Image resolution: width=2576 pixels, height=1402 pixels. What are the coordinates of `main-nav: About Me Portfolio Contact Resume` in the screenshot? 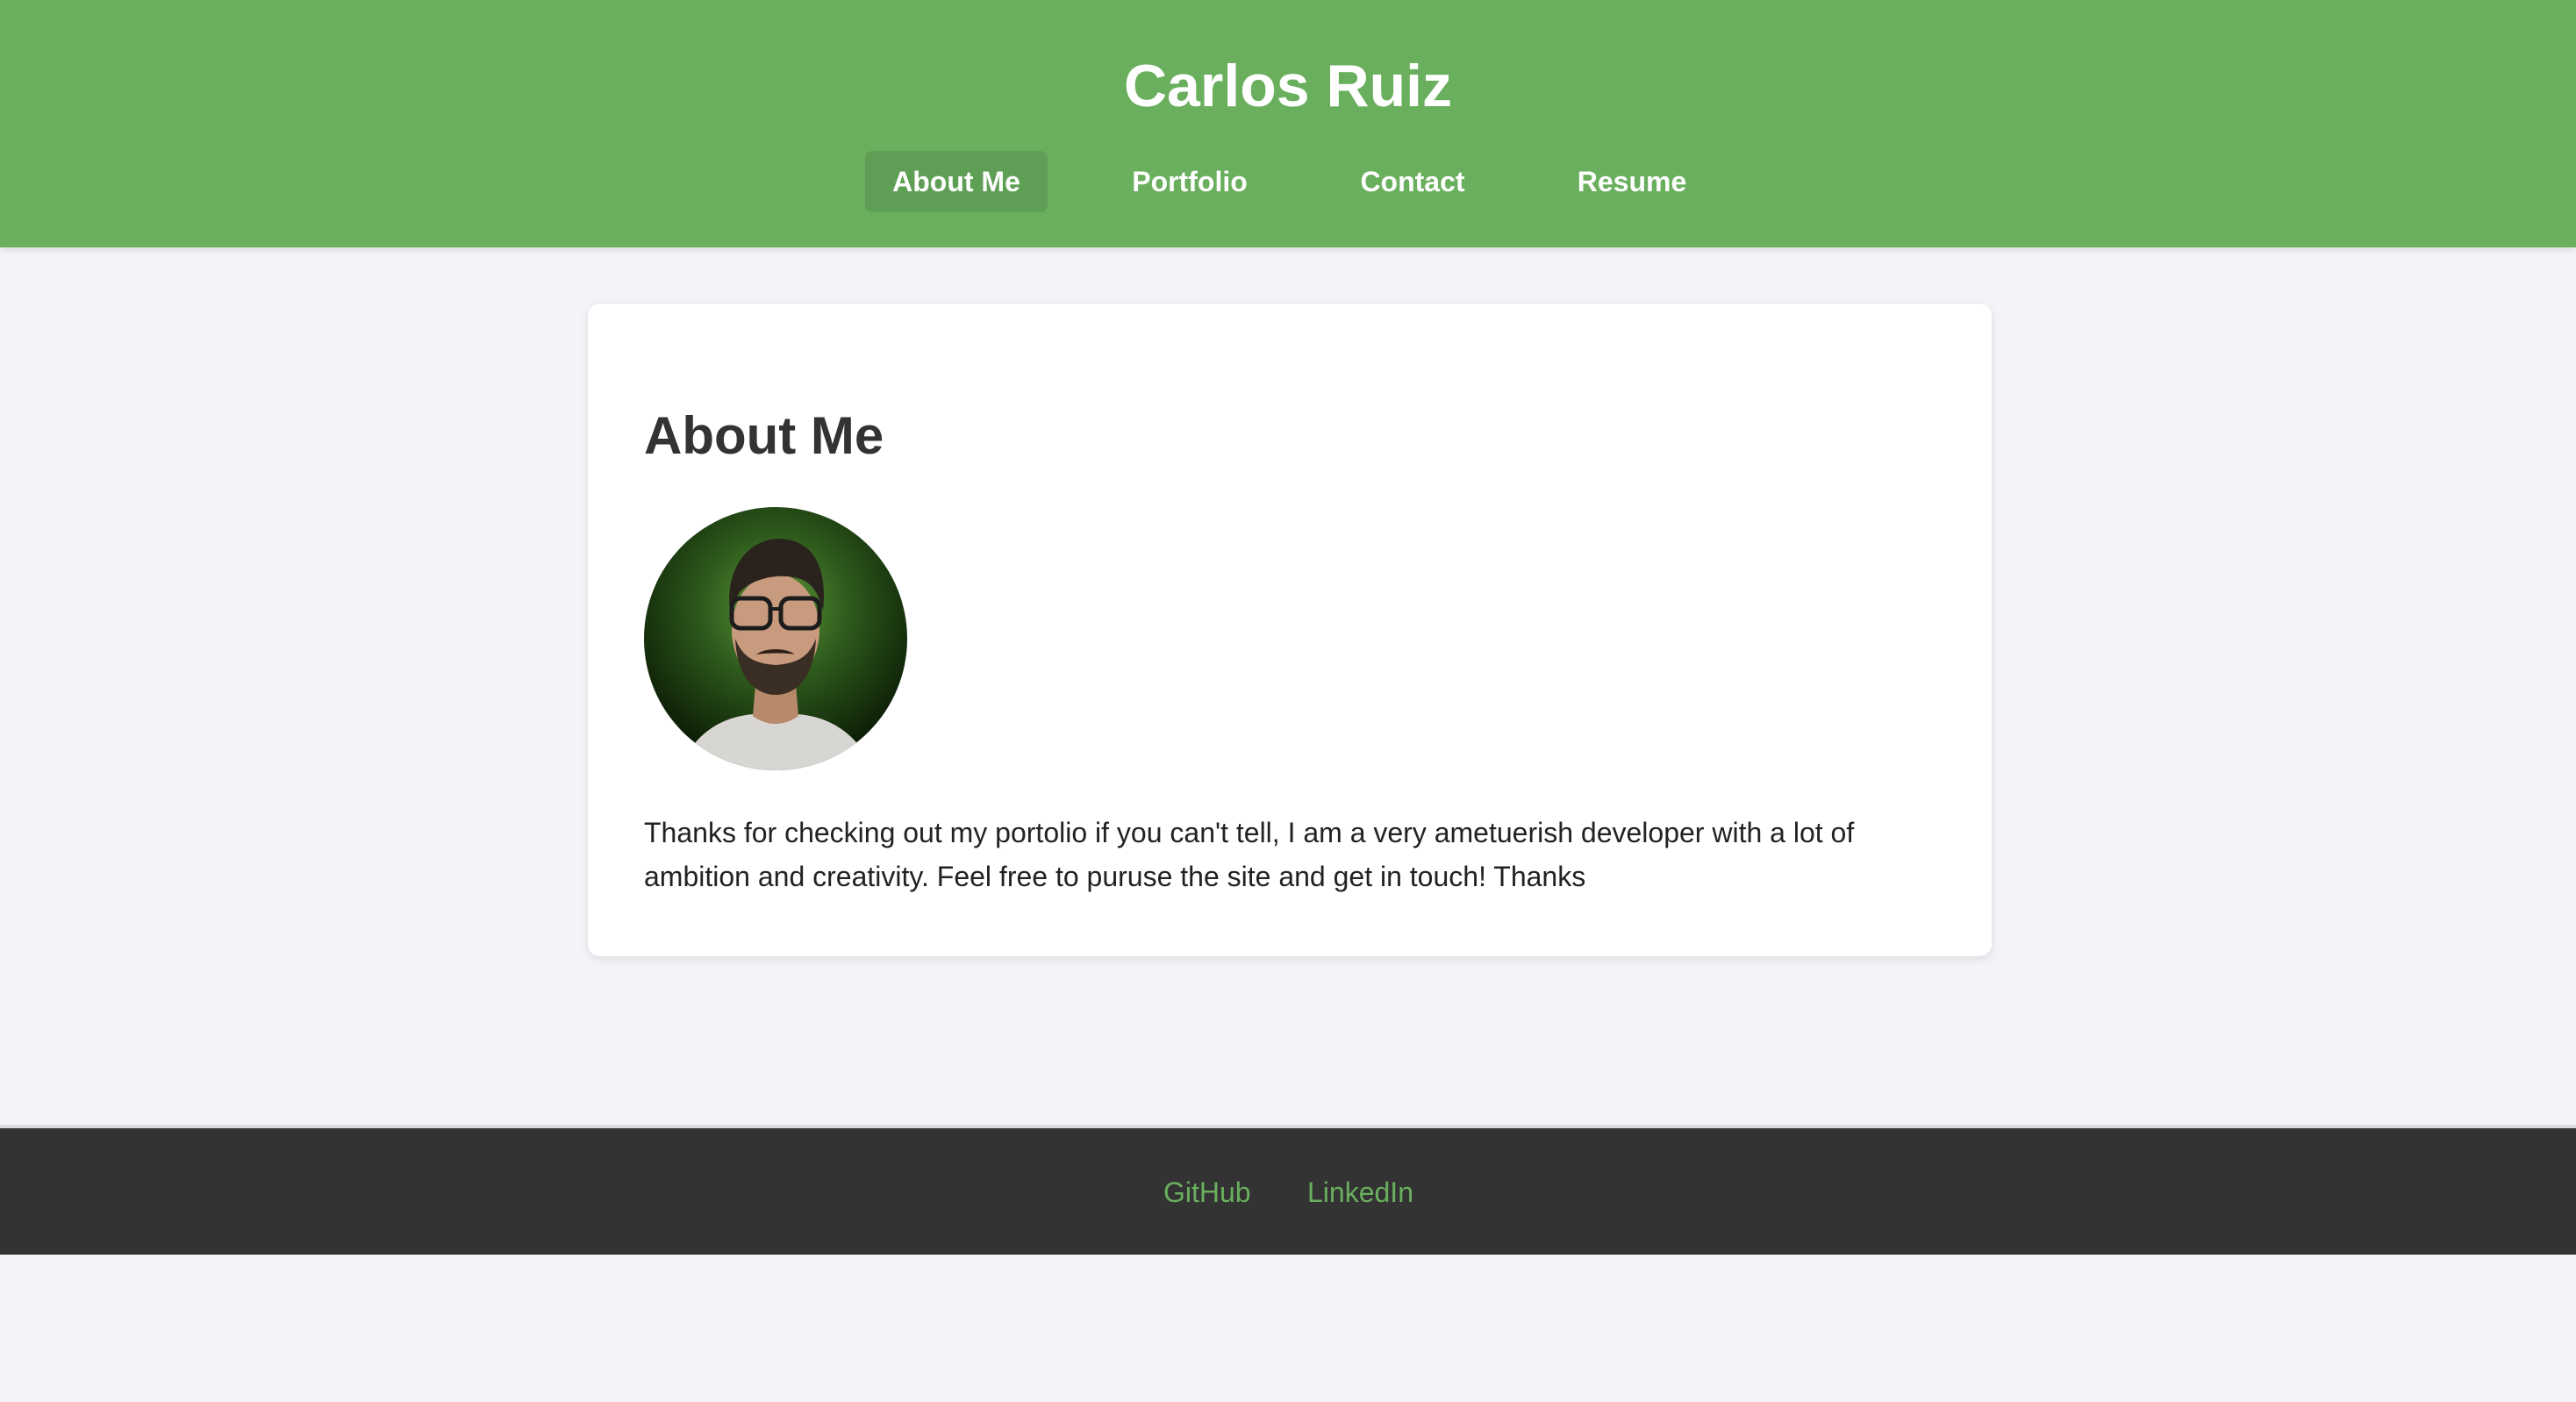 It's located at (1288, 181).